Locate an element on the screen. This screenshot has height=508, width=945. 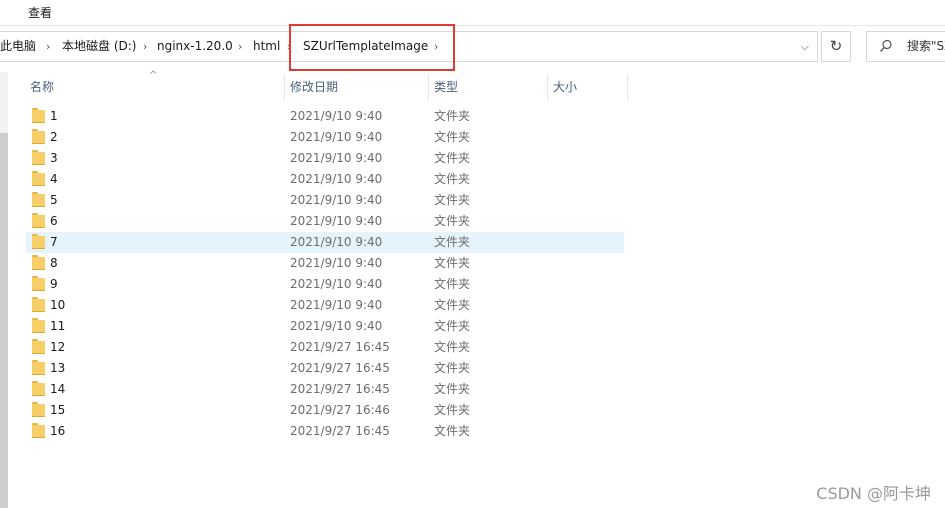
file-row: 3 2021/9/10 9:40 文件夹 is located at coordinates (325, 158).